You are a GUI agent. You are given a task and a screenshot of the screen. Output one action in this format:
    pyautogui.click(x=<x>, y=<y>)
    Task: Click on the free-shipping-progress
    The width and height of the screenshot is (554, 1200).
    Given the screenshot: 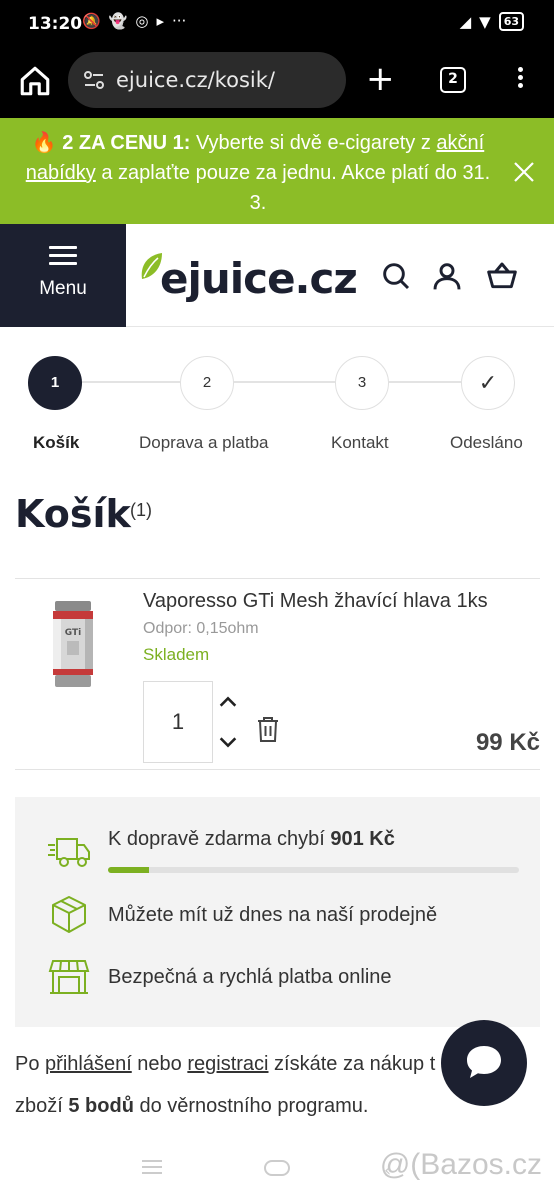 What is the action you would take?
    pyautogui.click(x=313, y=870)
    